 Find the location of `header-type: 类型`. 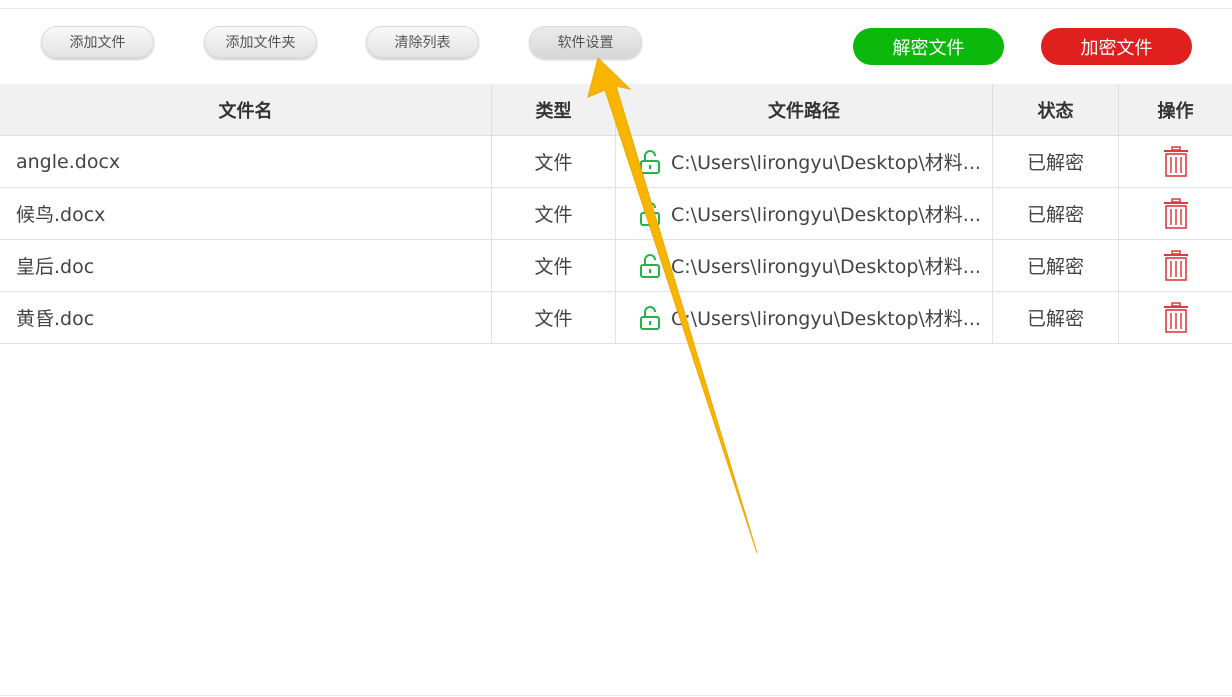

header-type: 类型 is located at coordinates (554, 109).